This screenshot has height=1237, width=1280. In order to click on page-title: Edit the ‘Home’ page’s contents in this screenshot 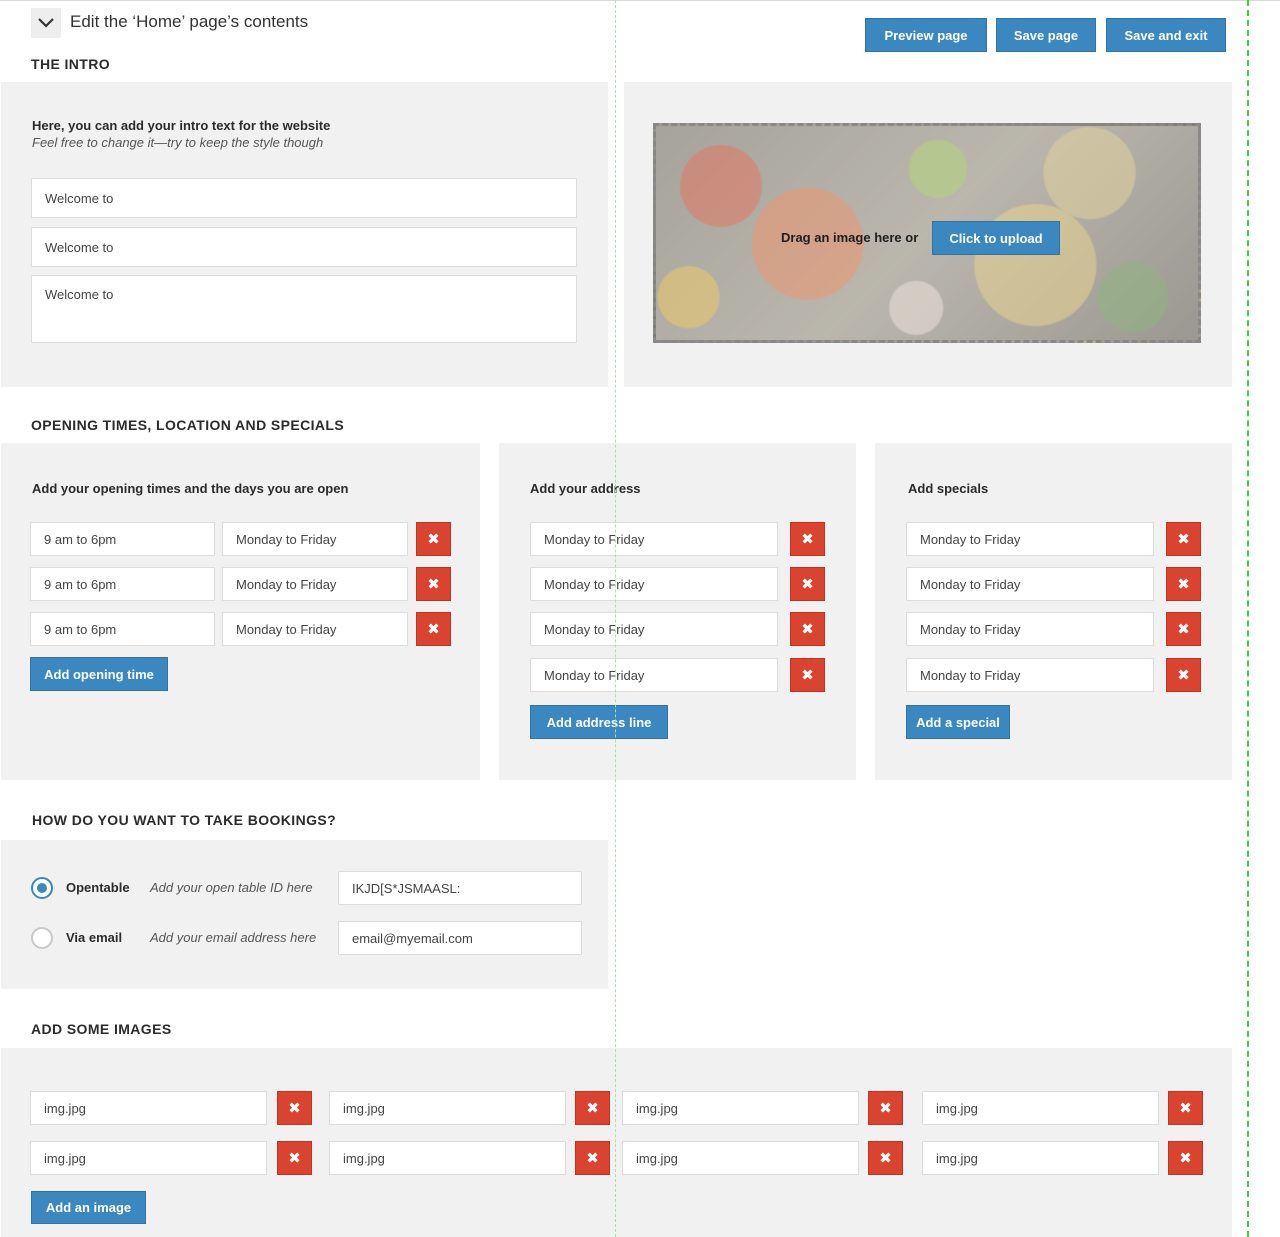, I will do `click(189, 21)`.